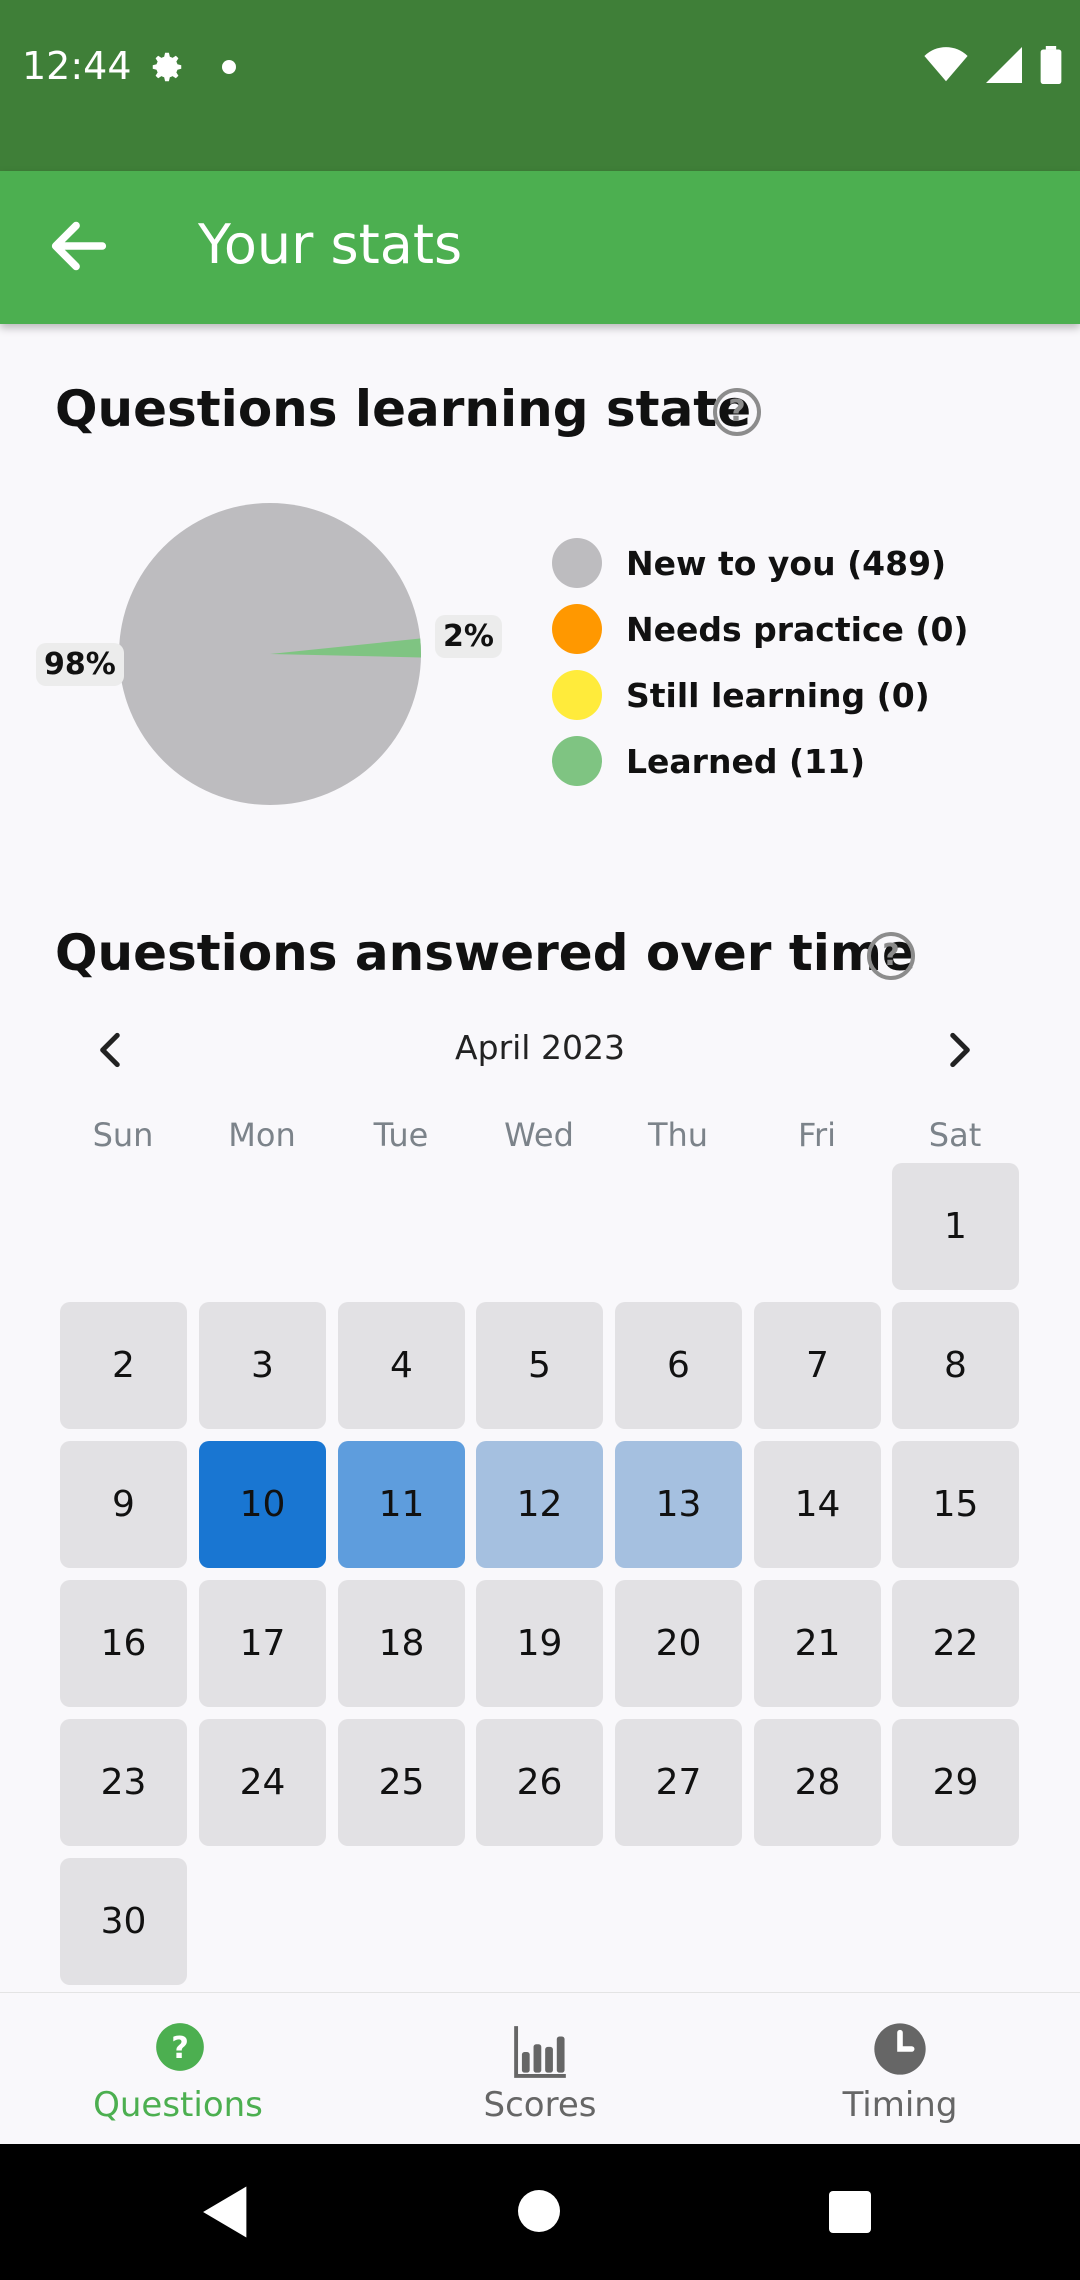 The height and width of the screenshot is (2280, 1080). I want to click on nav-label-timing: Timing, so click(900, 2105).